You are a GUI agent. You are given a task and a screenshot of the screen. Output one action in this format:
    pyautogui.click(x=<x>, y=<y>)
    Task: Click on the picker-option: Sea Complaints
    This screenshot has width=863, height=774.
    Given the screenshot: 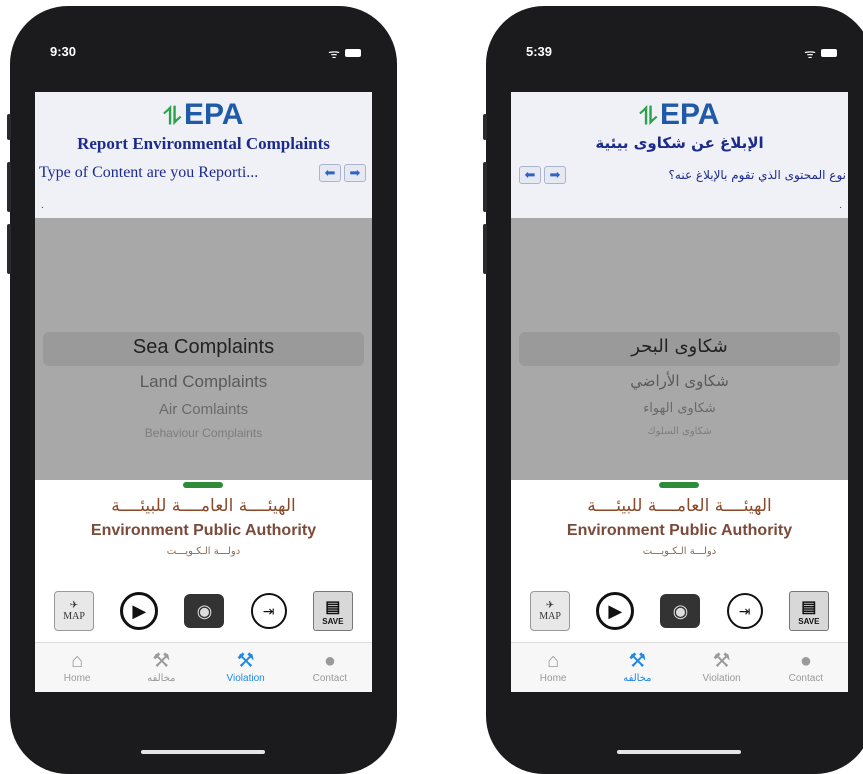 What is the action you would take?
    pyautogui.click(x=203, y=347)
    